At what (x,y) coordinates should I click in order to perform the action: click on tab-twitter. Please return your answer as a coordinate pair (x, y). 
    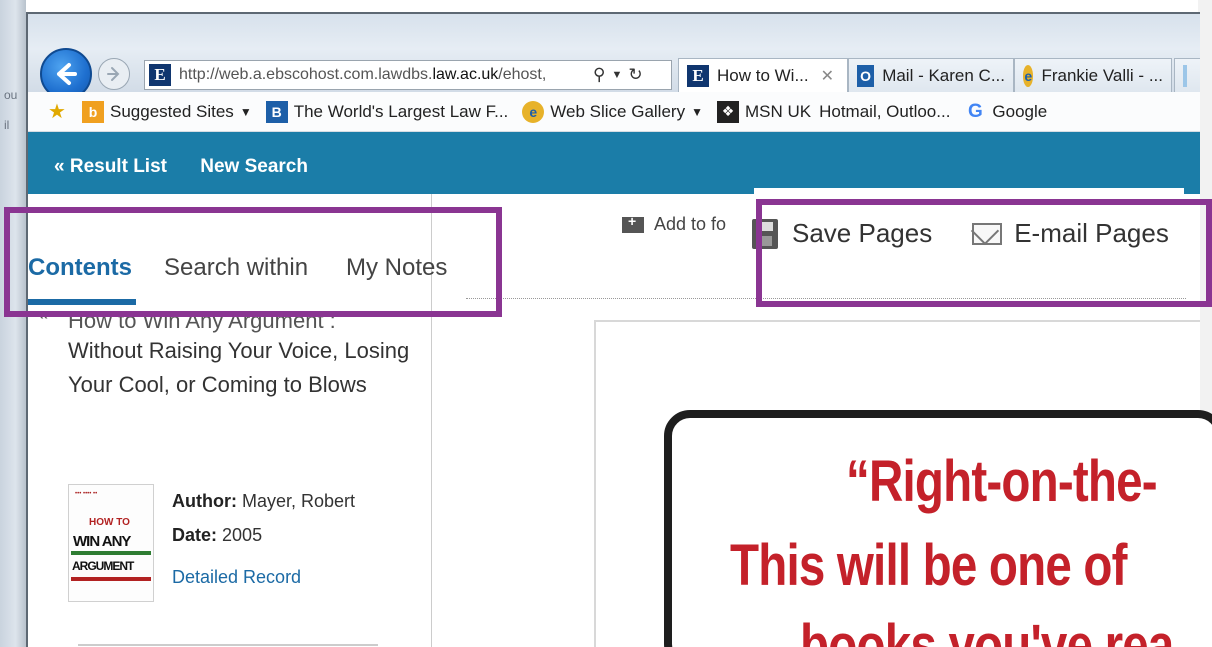
    Looking at the image, I should click on (1187, 75).